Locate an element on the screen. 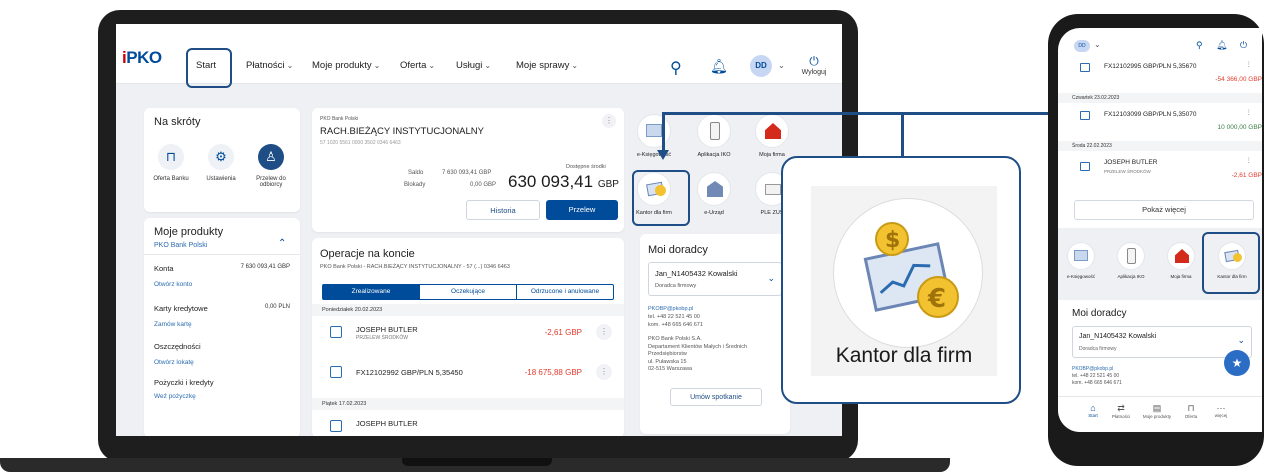 The height and width of the screenshot is (476, 1264). nav-my-matters: Moje sprawy ⌄ is located at coordinates (547, 65).